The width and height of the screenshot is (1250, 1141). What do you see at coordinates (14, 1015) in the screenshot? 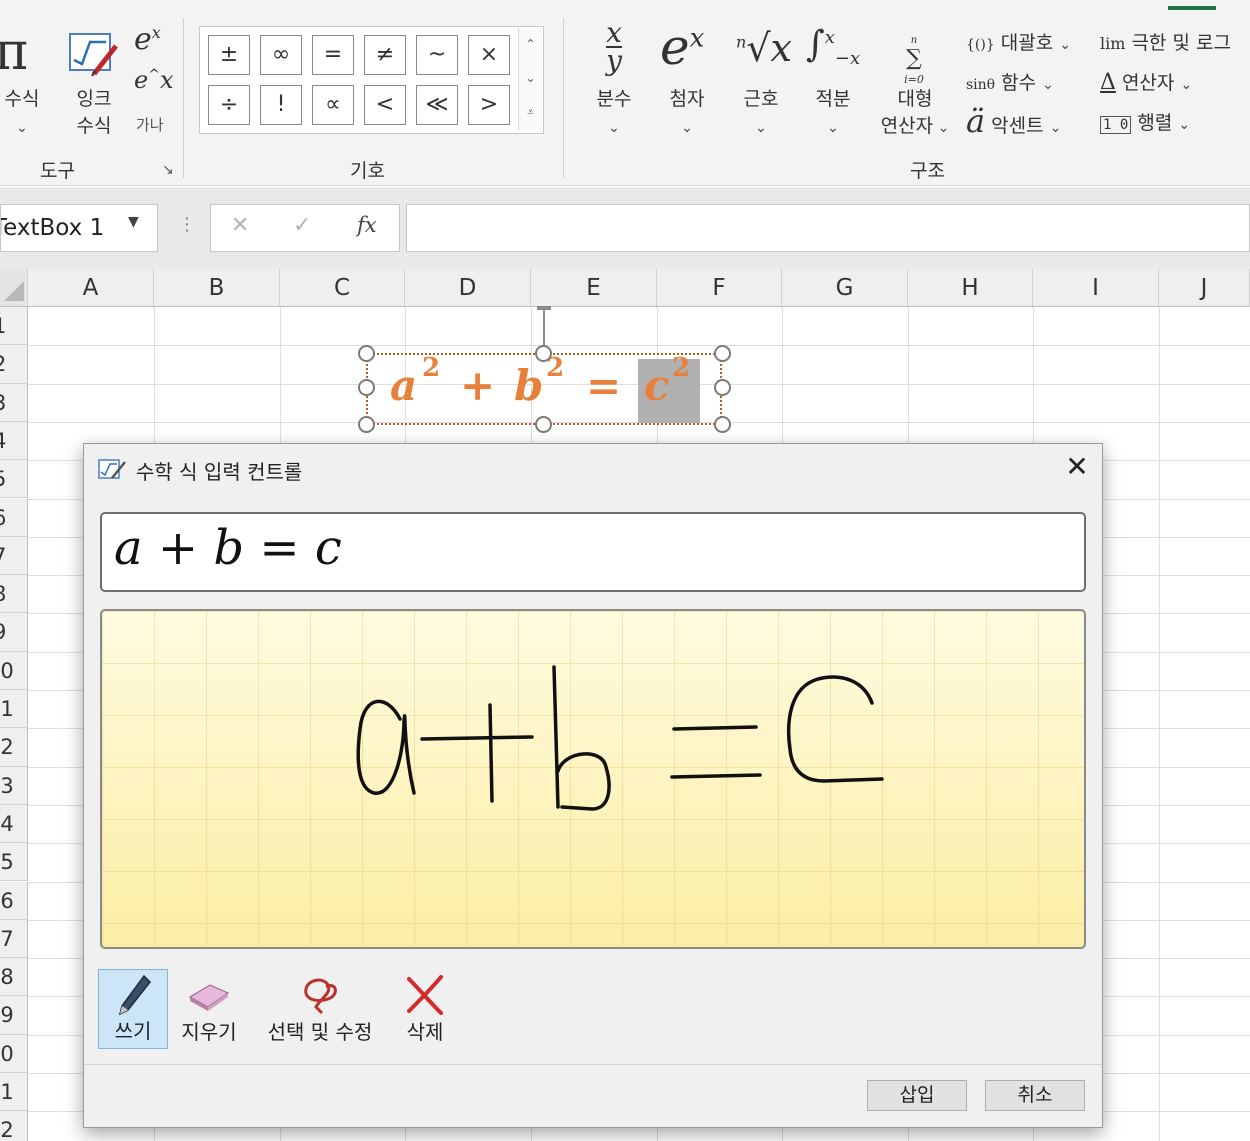
I see `row-header: 19` at bounding box center [14, 1015].